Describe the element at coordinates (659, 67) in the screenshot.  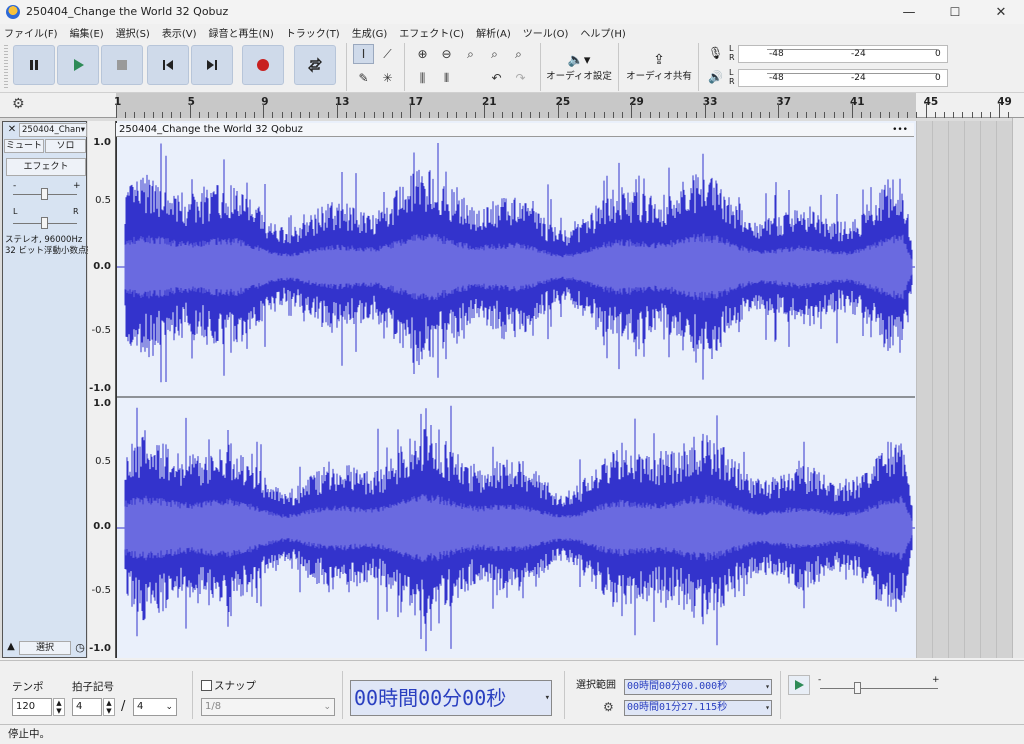
I see `audio-share-button: ⇪ オーディオ共有` at that location.